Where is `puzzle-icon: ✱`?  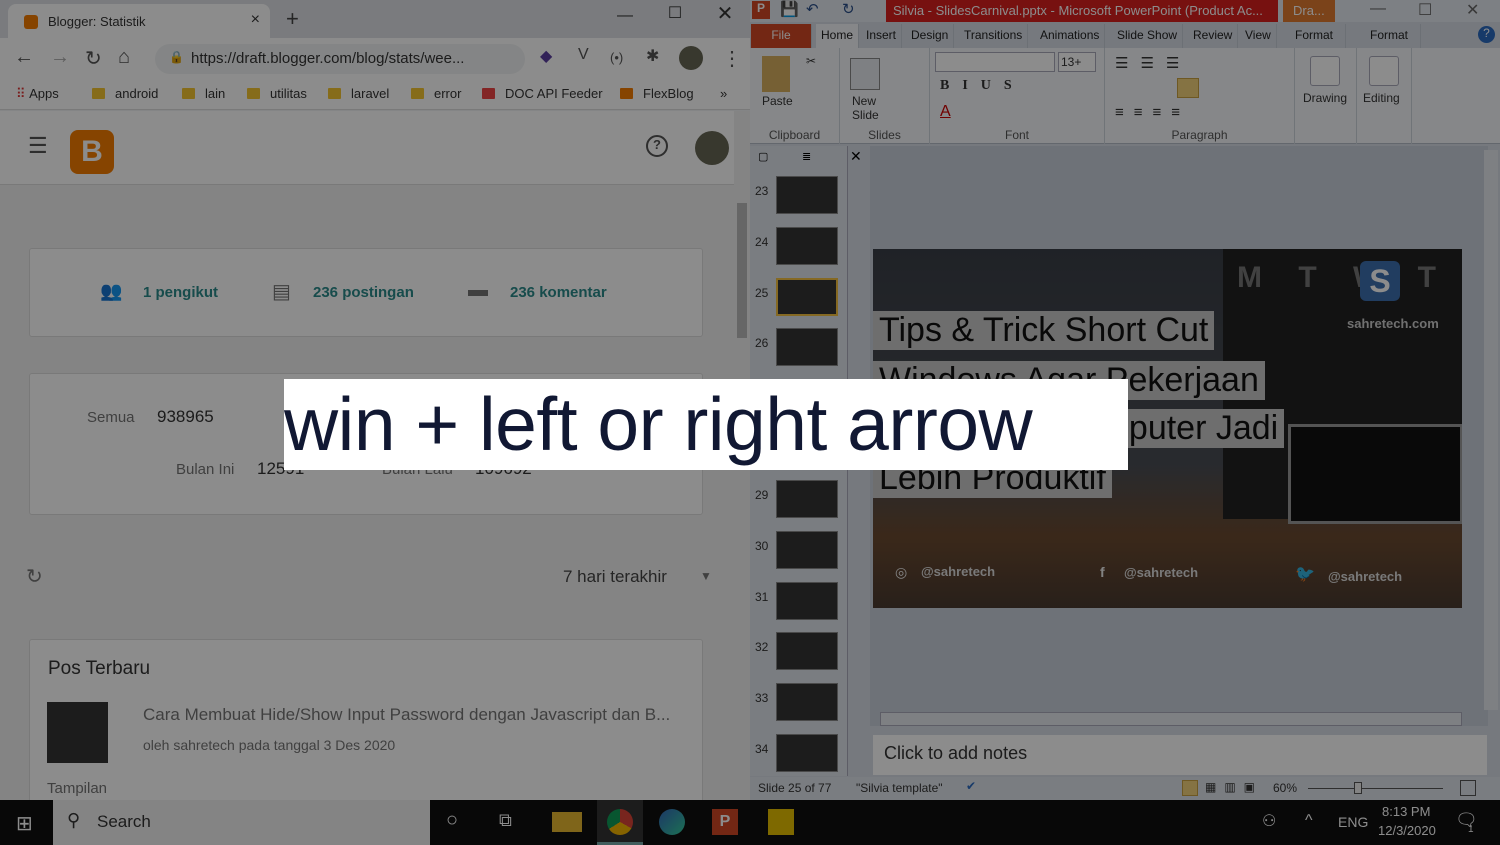 puzzle-icon: ✱ is located at coordinates (652, 56).